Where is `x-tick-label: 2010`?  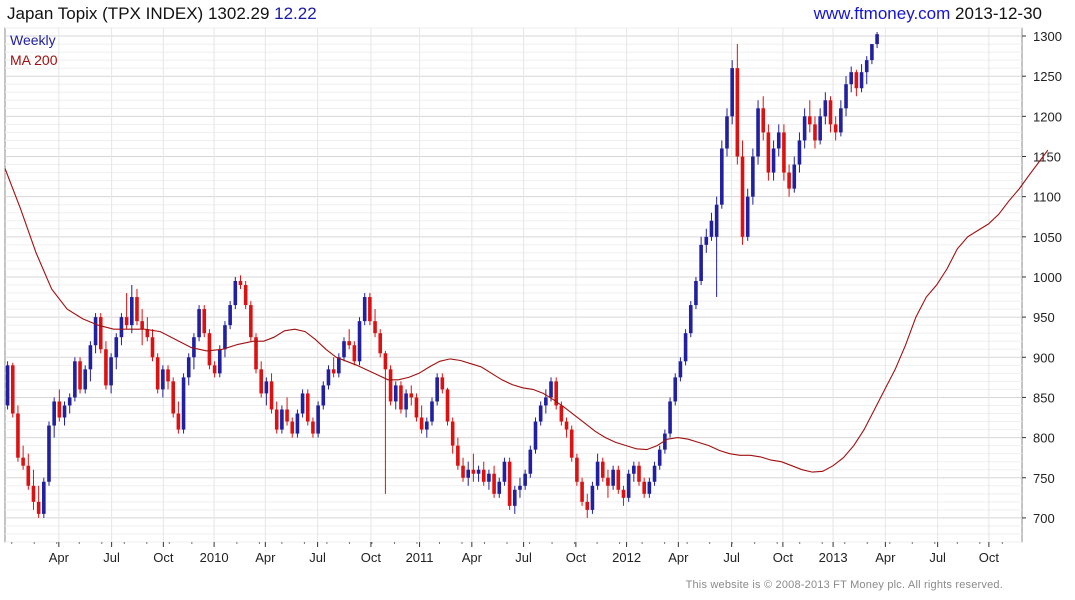 x-tick-label: 2010 is located at coordinates (214, 557).